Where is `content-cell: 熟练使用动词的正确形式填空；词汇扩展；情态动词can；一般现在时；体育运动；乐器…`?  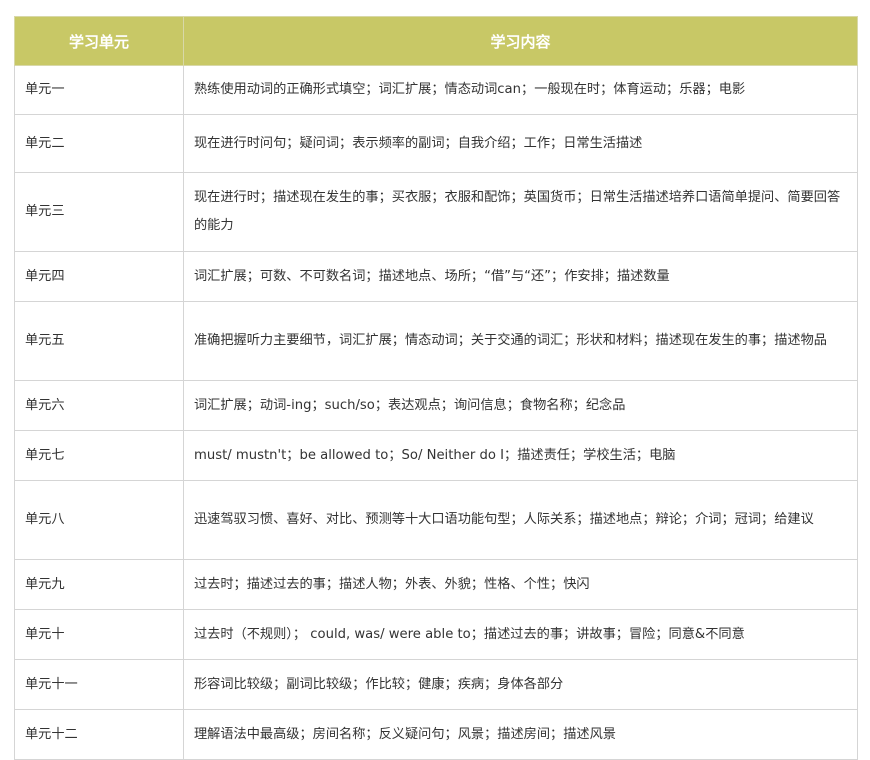 content-cell: 熟练使用动词的正确形式填空；词汇扩展；情态动词can；一般现在时；体育运动；乐器… is located at coordinates (520, 90).